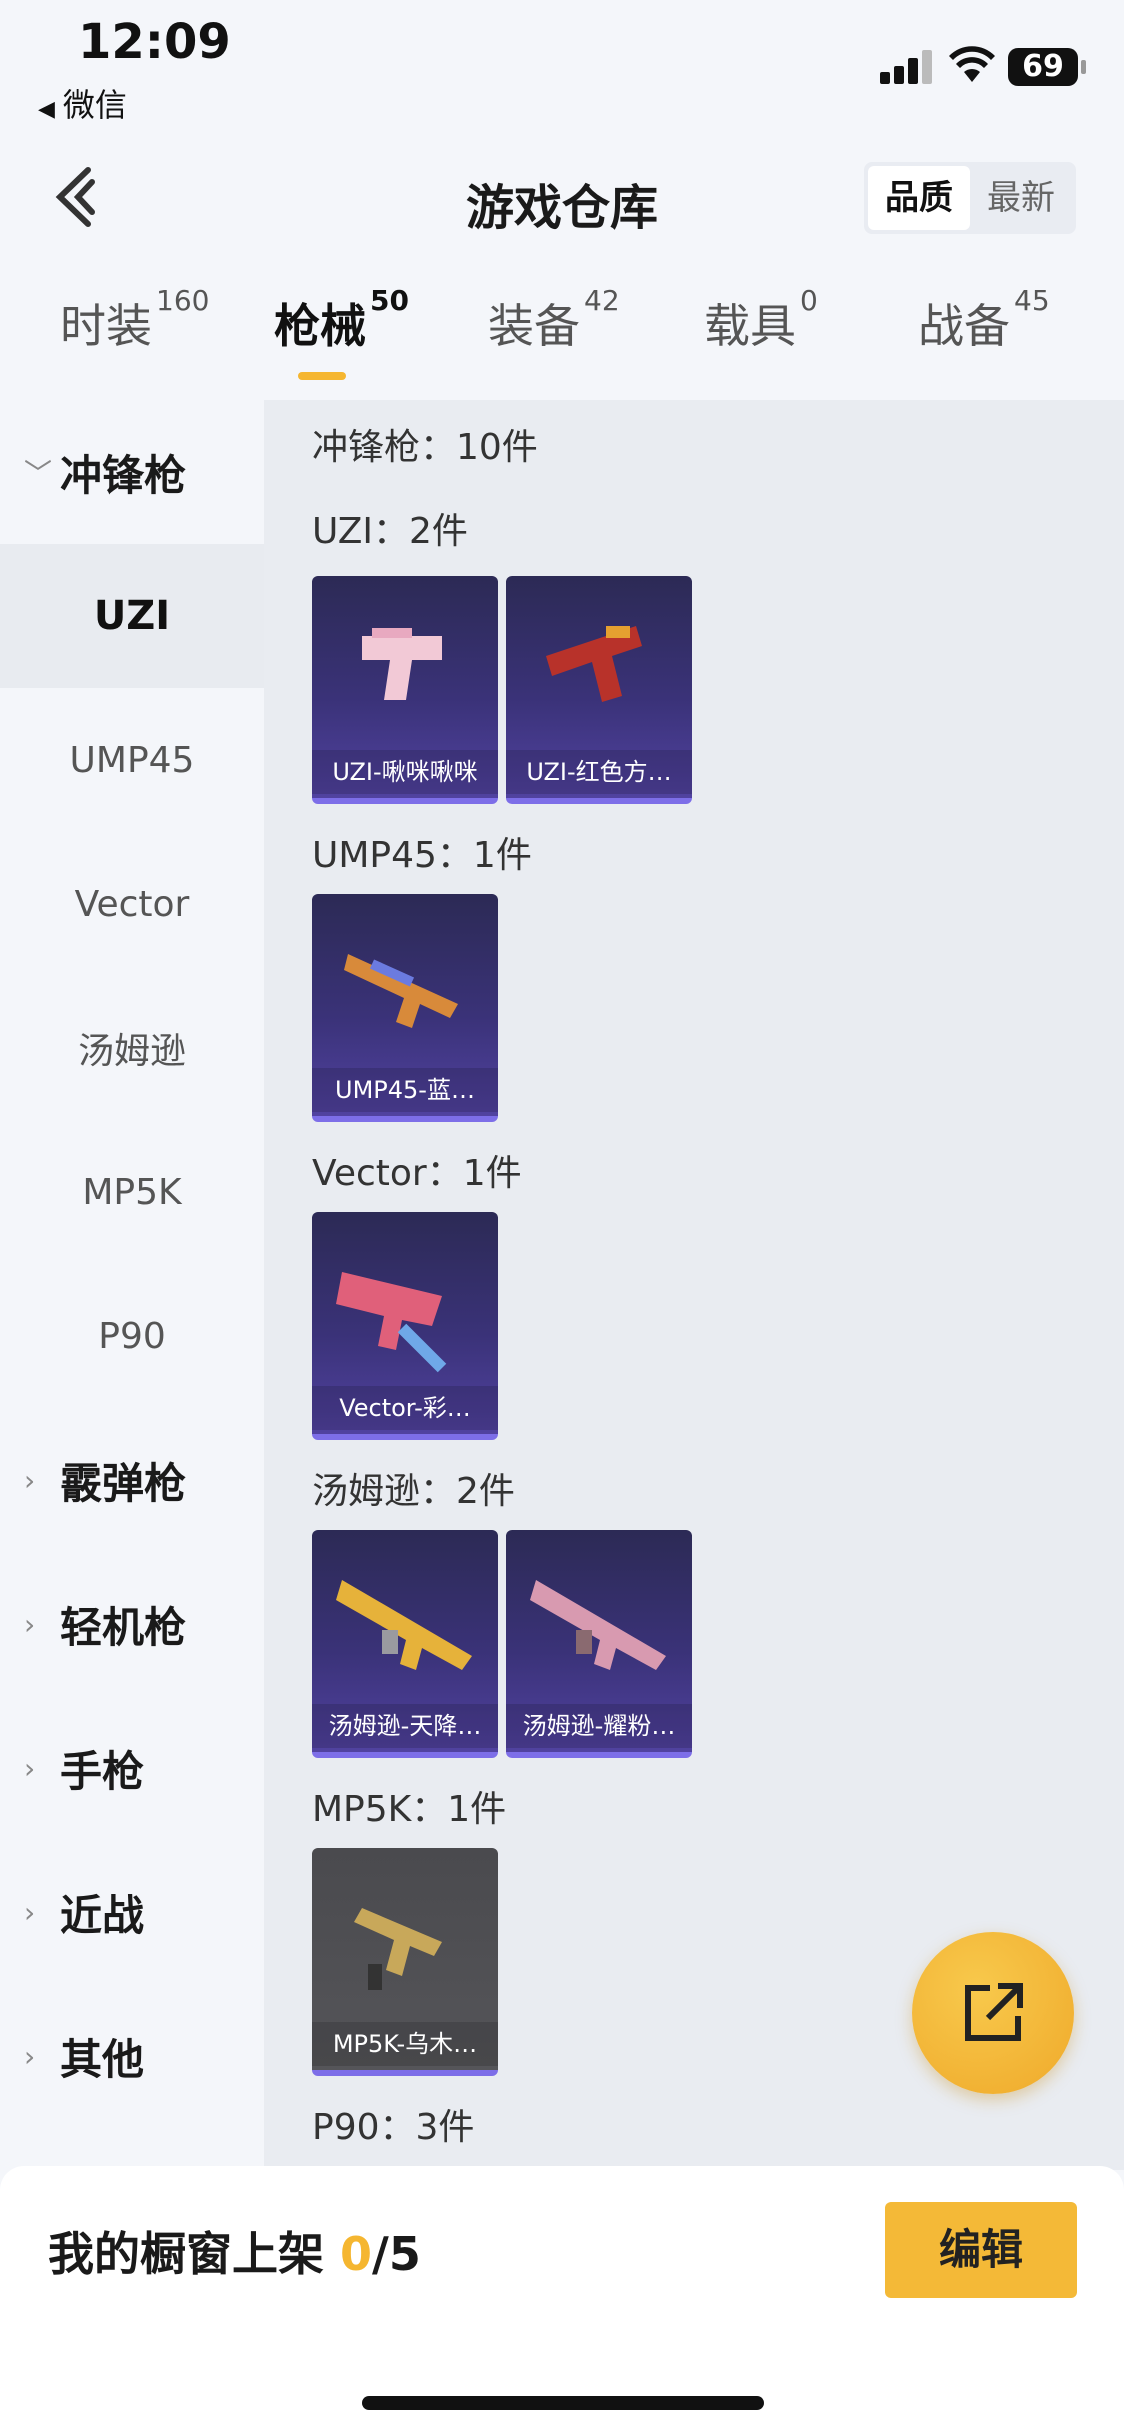 Image resolution: width=1124 pixels, height=2436 pixels. What do you see at coordinates (964, 326) in the screenshot?
I see `tab-label: 战备` at bounding box center [964, 326].